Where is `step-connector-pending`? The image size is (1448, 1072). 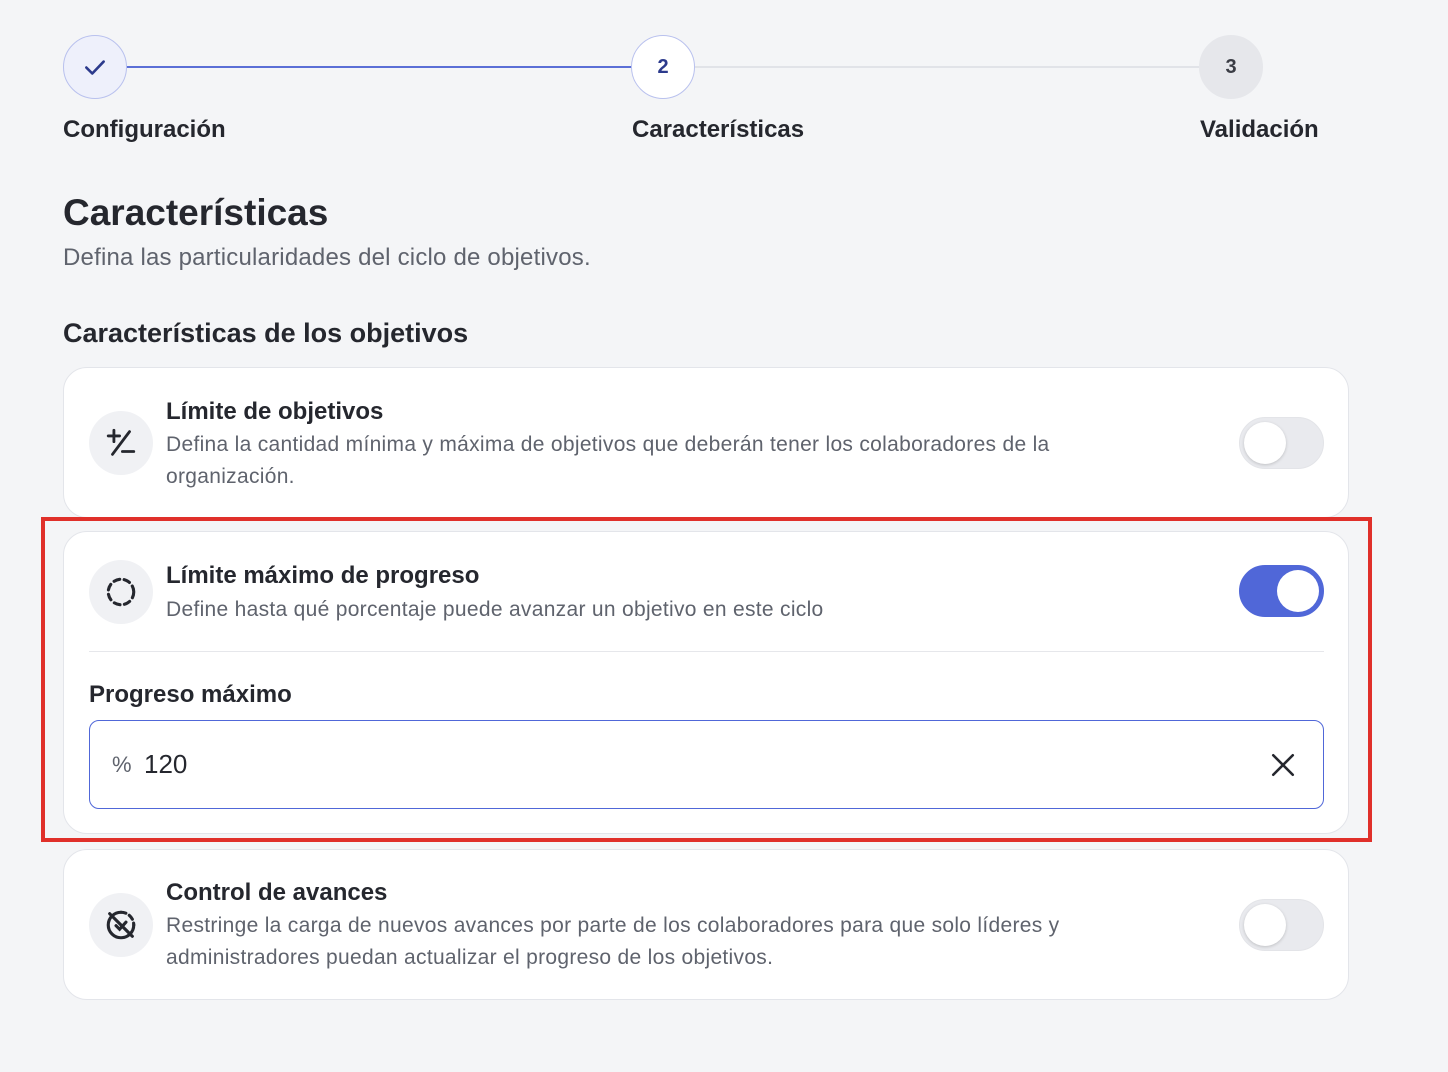 step-connector-pending is located at coordinates (947, 67).